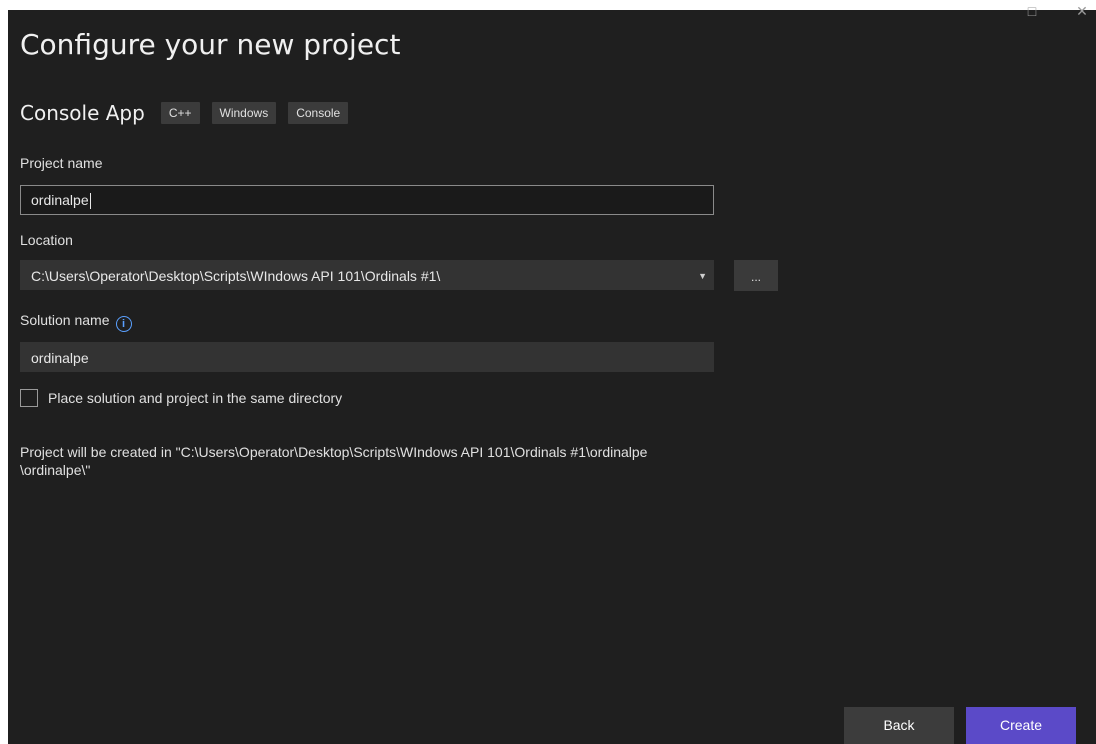 The width and height of the screenshot is (1096, 744). I want to click on tag-language: C++, so click(180, 113).